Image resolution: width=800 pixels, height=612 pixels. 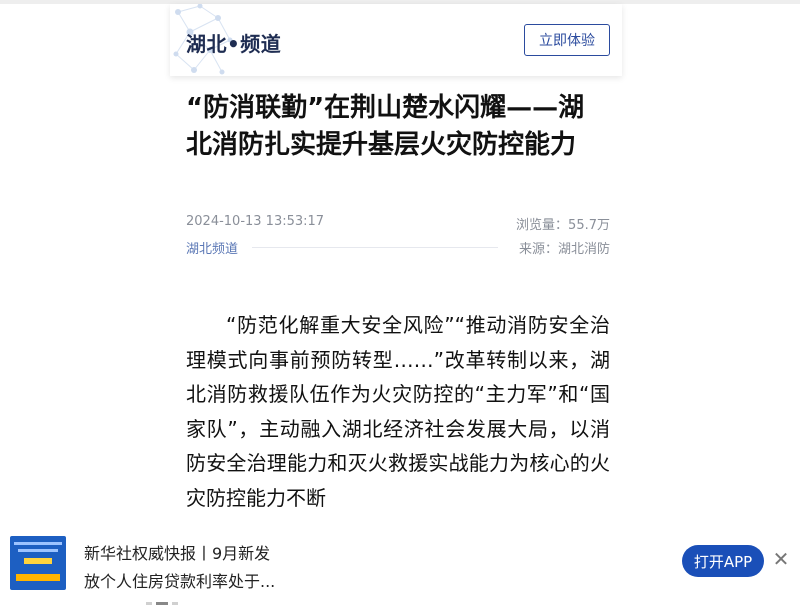 I want to click on article-source: 来源：湖北消防, so click(x=564, y=249).